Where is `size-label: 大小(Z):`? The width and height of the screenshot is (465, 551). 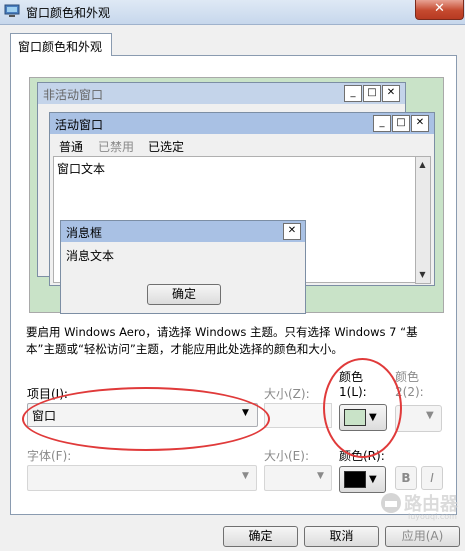
size-label: 大小(Z): is located at coordinates (287, 394).